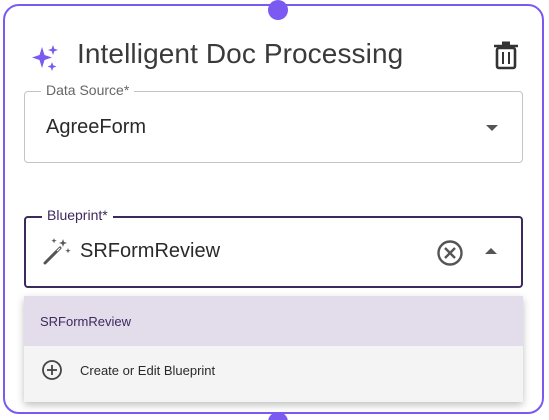 The image size is (549, 420). What do you see at coordinates (45, 58) in the screenshot?
I see `sparkle-icon` at bounding box center [45, 58].